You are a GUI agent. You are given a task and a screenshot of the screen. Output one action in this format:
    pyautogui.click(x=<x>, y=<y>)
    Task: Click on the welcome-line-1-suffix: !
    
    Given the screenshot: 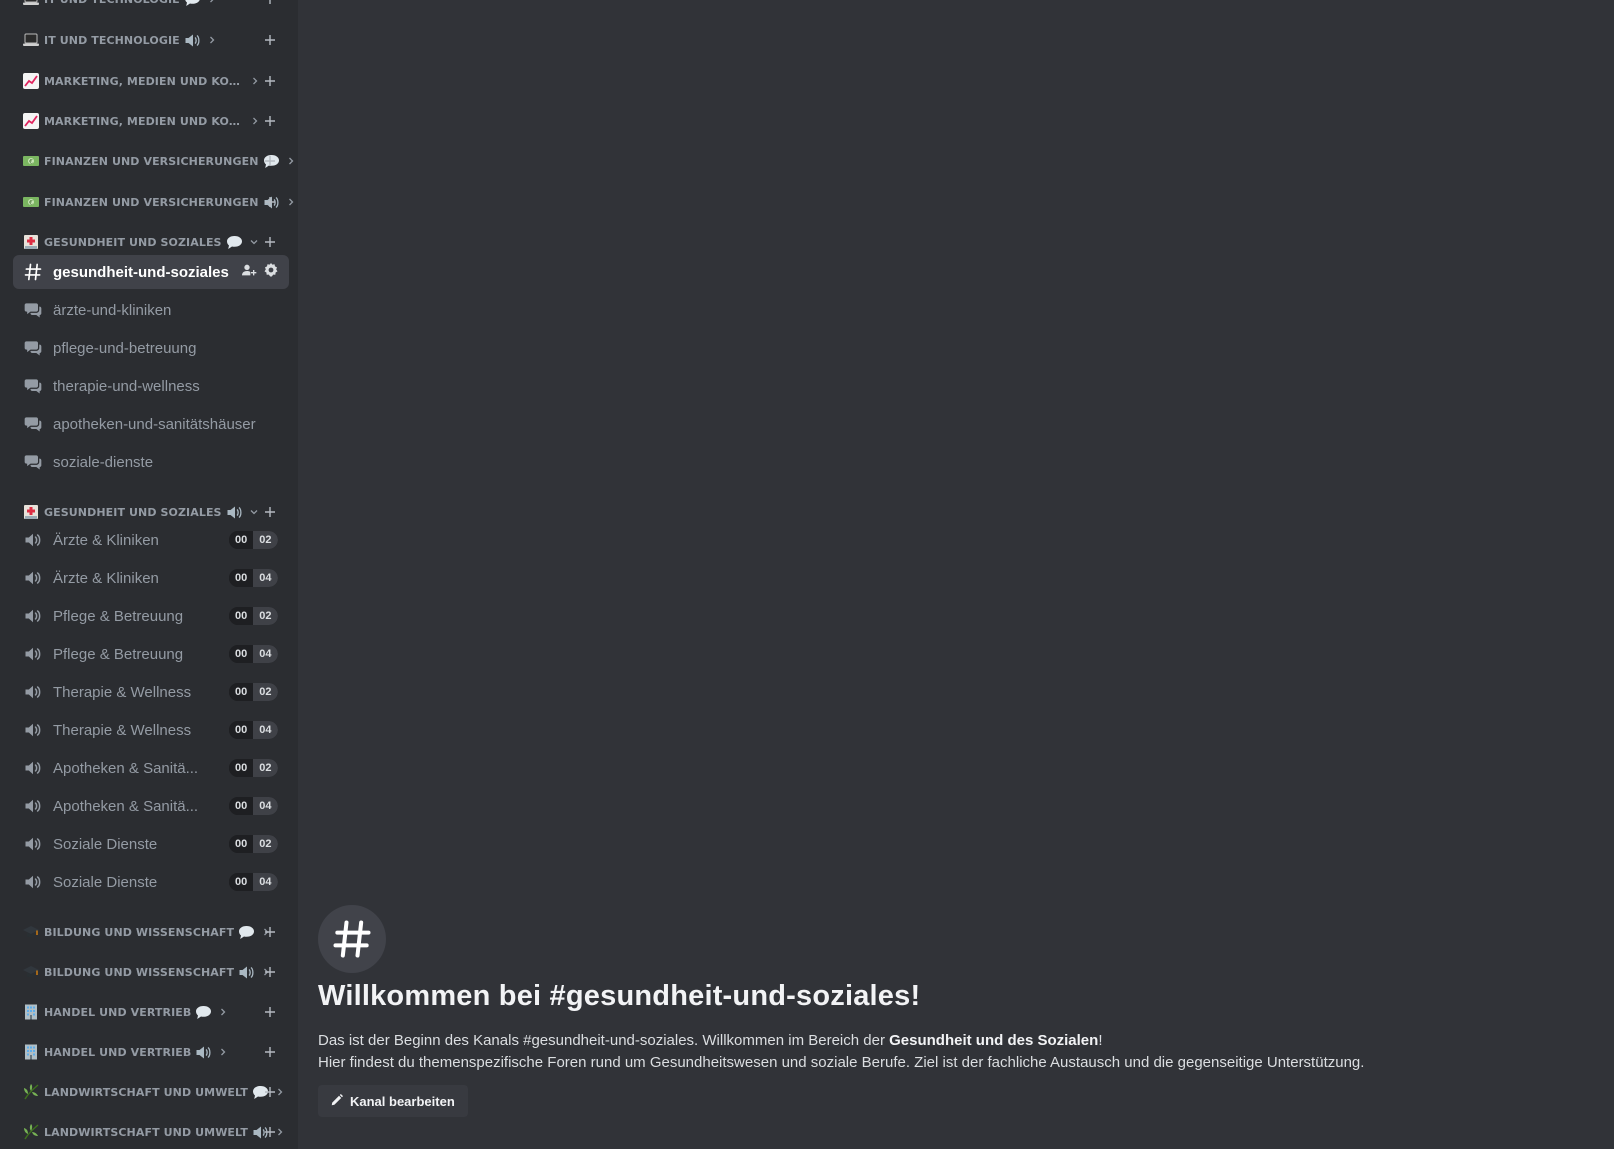 What is the action you would take?
    pyautogui.click(x=1100, y=1040)
    